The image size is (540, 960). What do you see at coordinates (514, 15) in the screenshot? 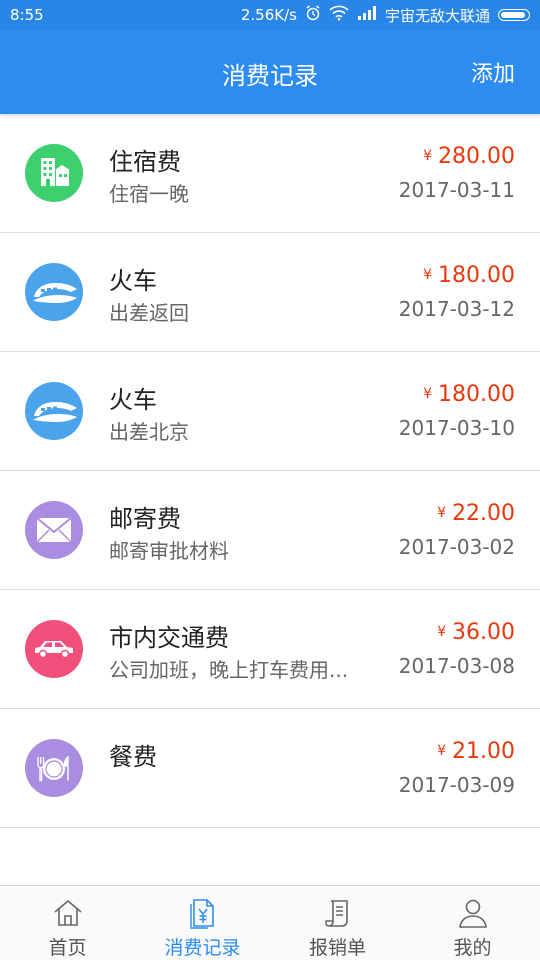
I see `battery-icon` at bounding box center [514, 15].